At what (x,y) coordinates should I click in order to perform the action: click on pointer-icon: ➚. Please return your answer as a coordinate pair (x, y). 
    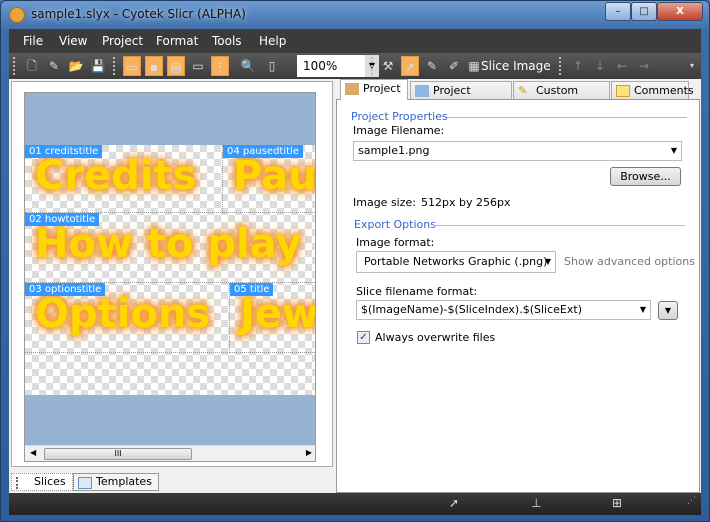
    Looking at the image, I should click on (410, 66).